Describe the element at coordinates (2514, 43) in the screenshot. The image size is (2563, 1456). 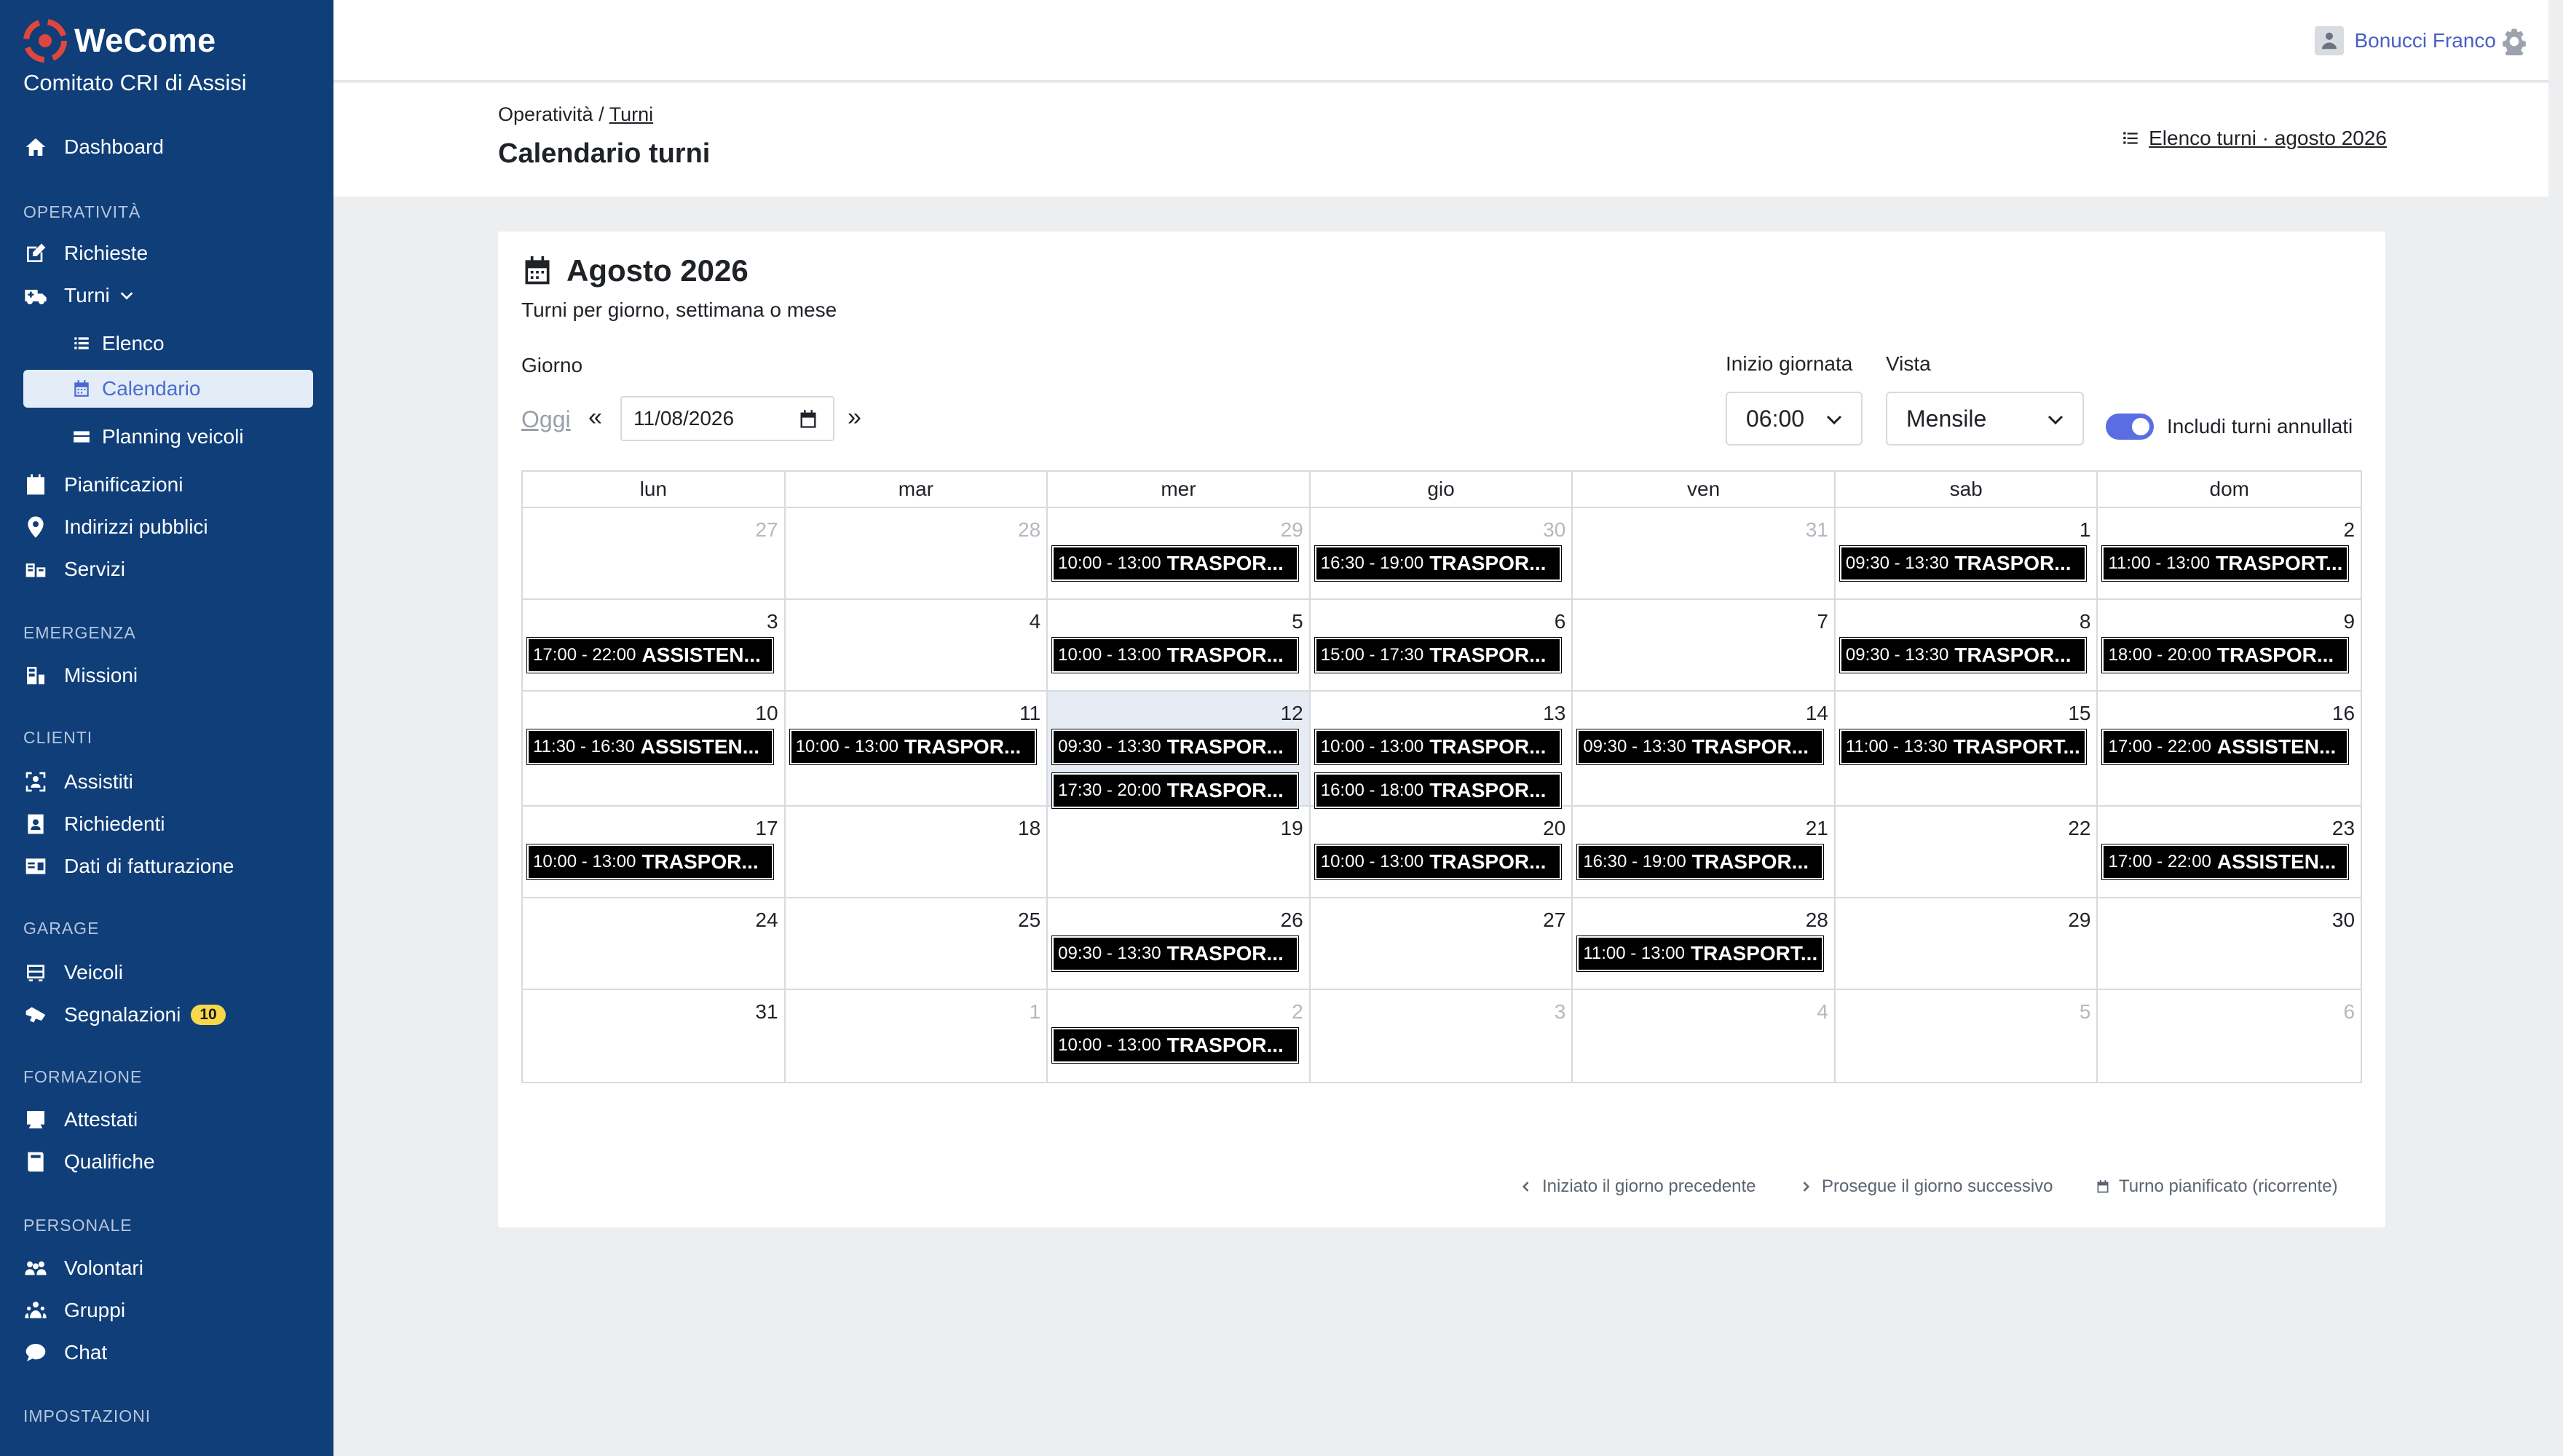
I see `settings-gear-icon` at that location.